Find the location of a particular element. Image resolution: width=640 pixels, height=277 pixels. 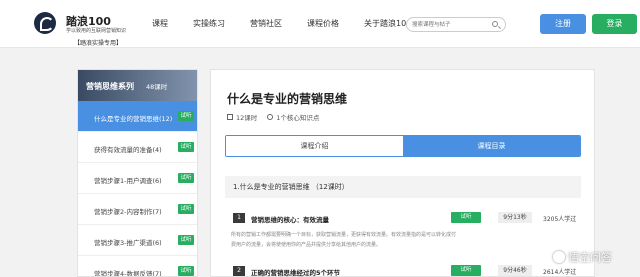

login-button: 登录 is located at coordinates (614, 24).